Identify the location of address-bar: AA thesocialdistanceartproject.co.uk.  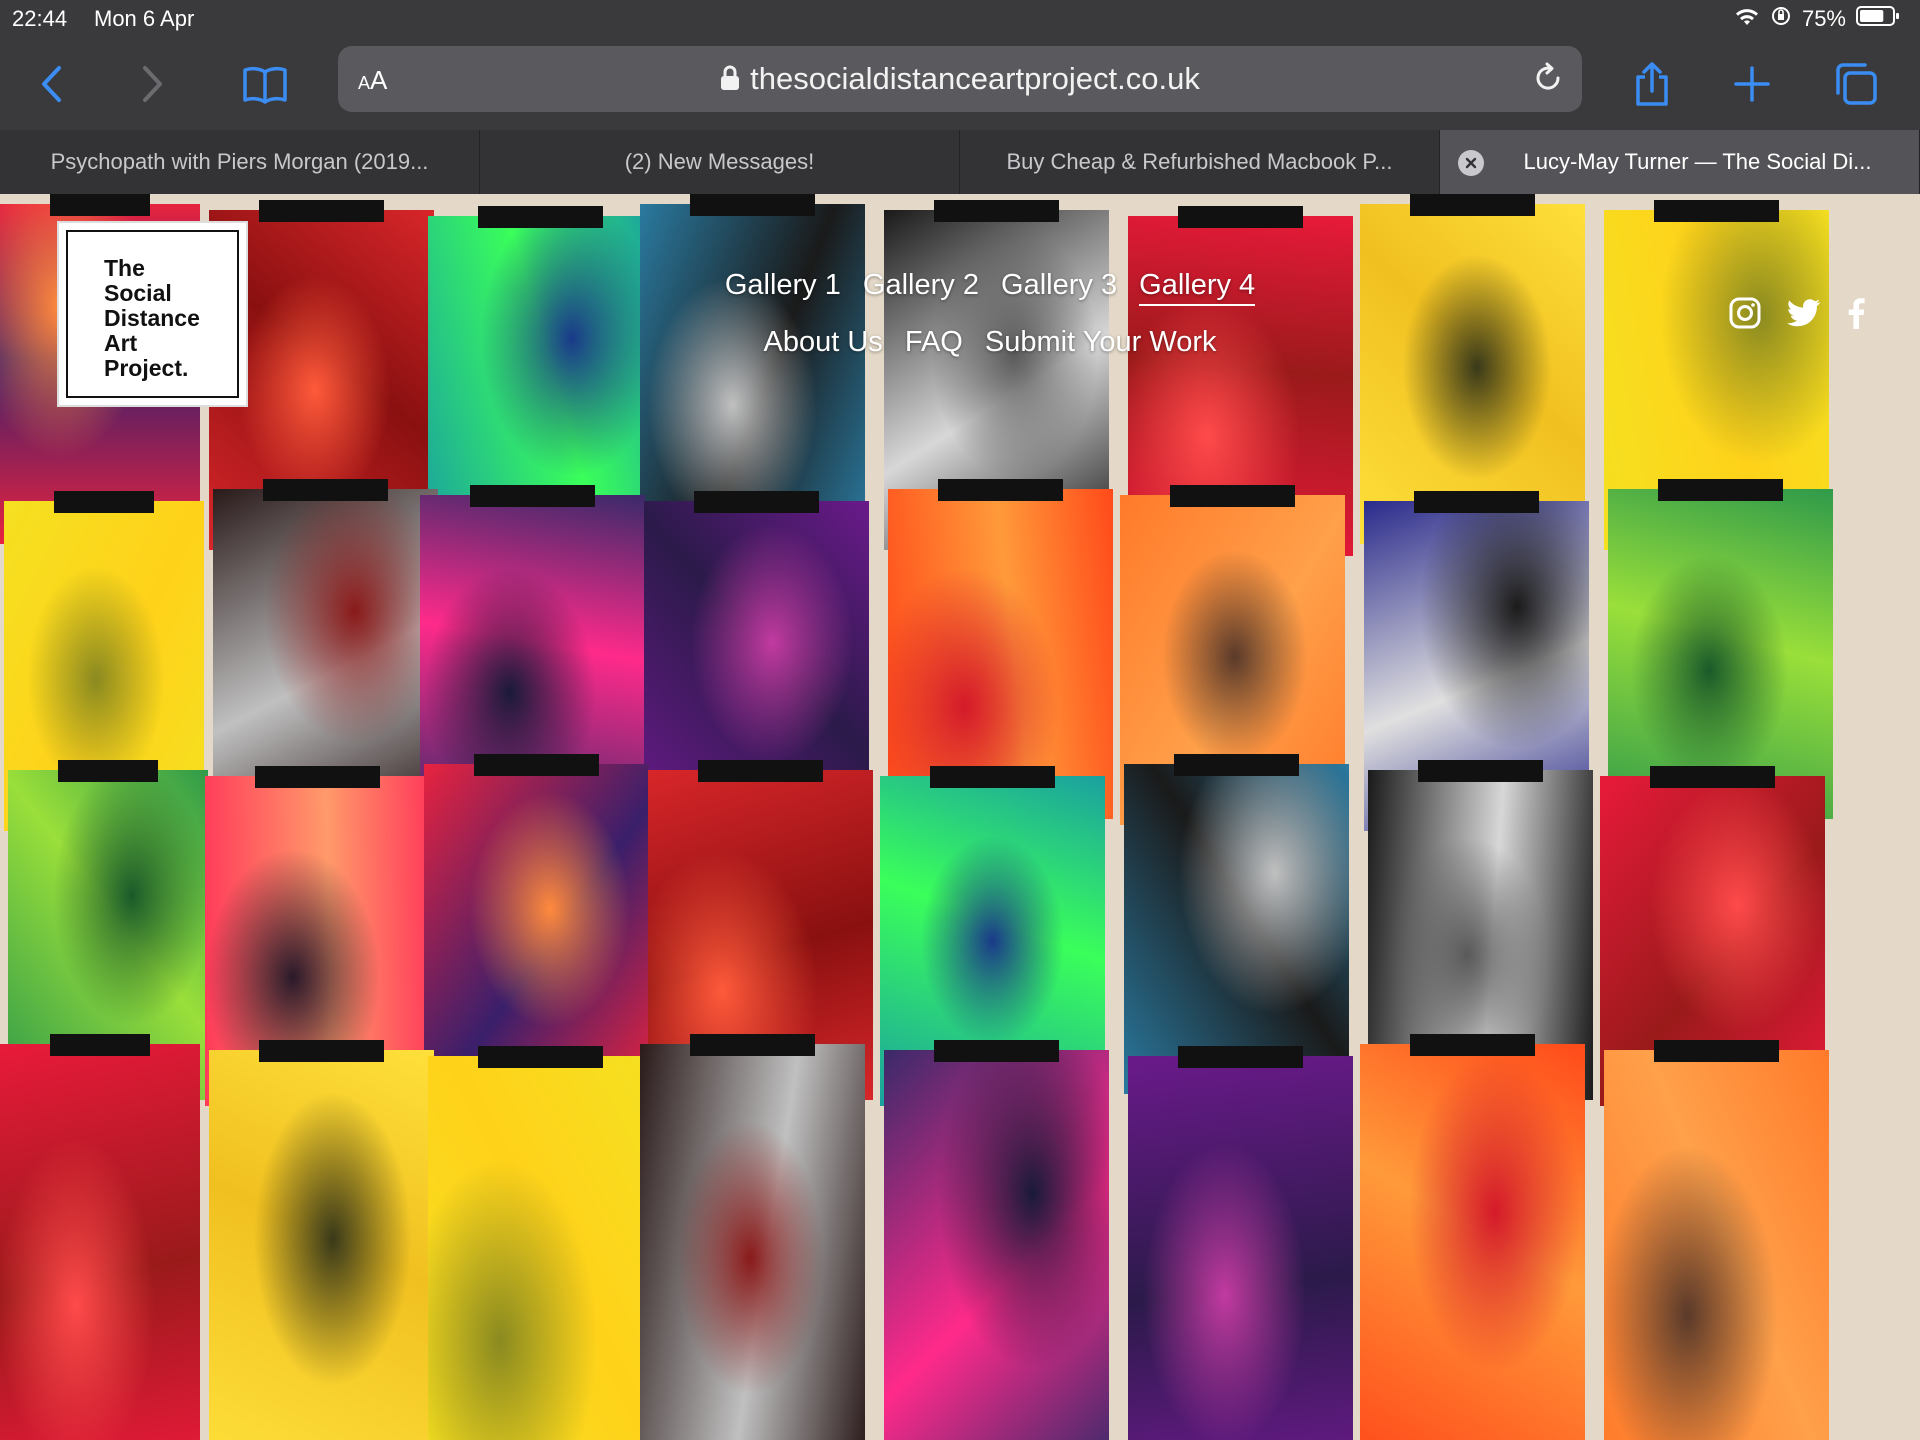
(960, 79).